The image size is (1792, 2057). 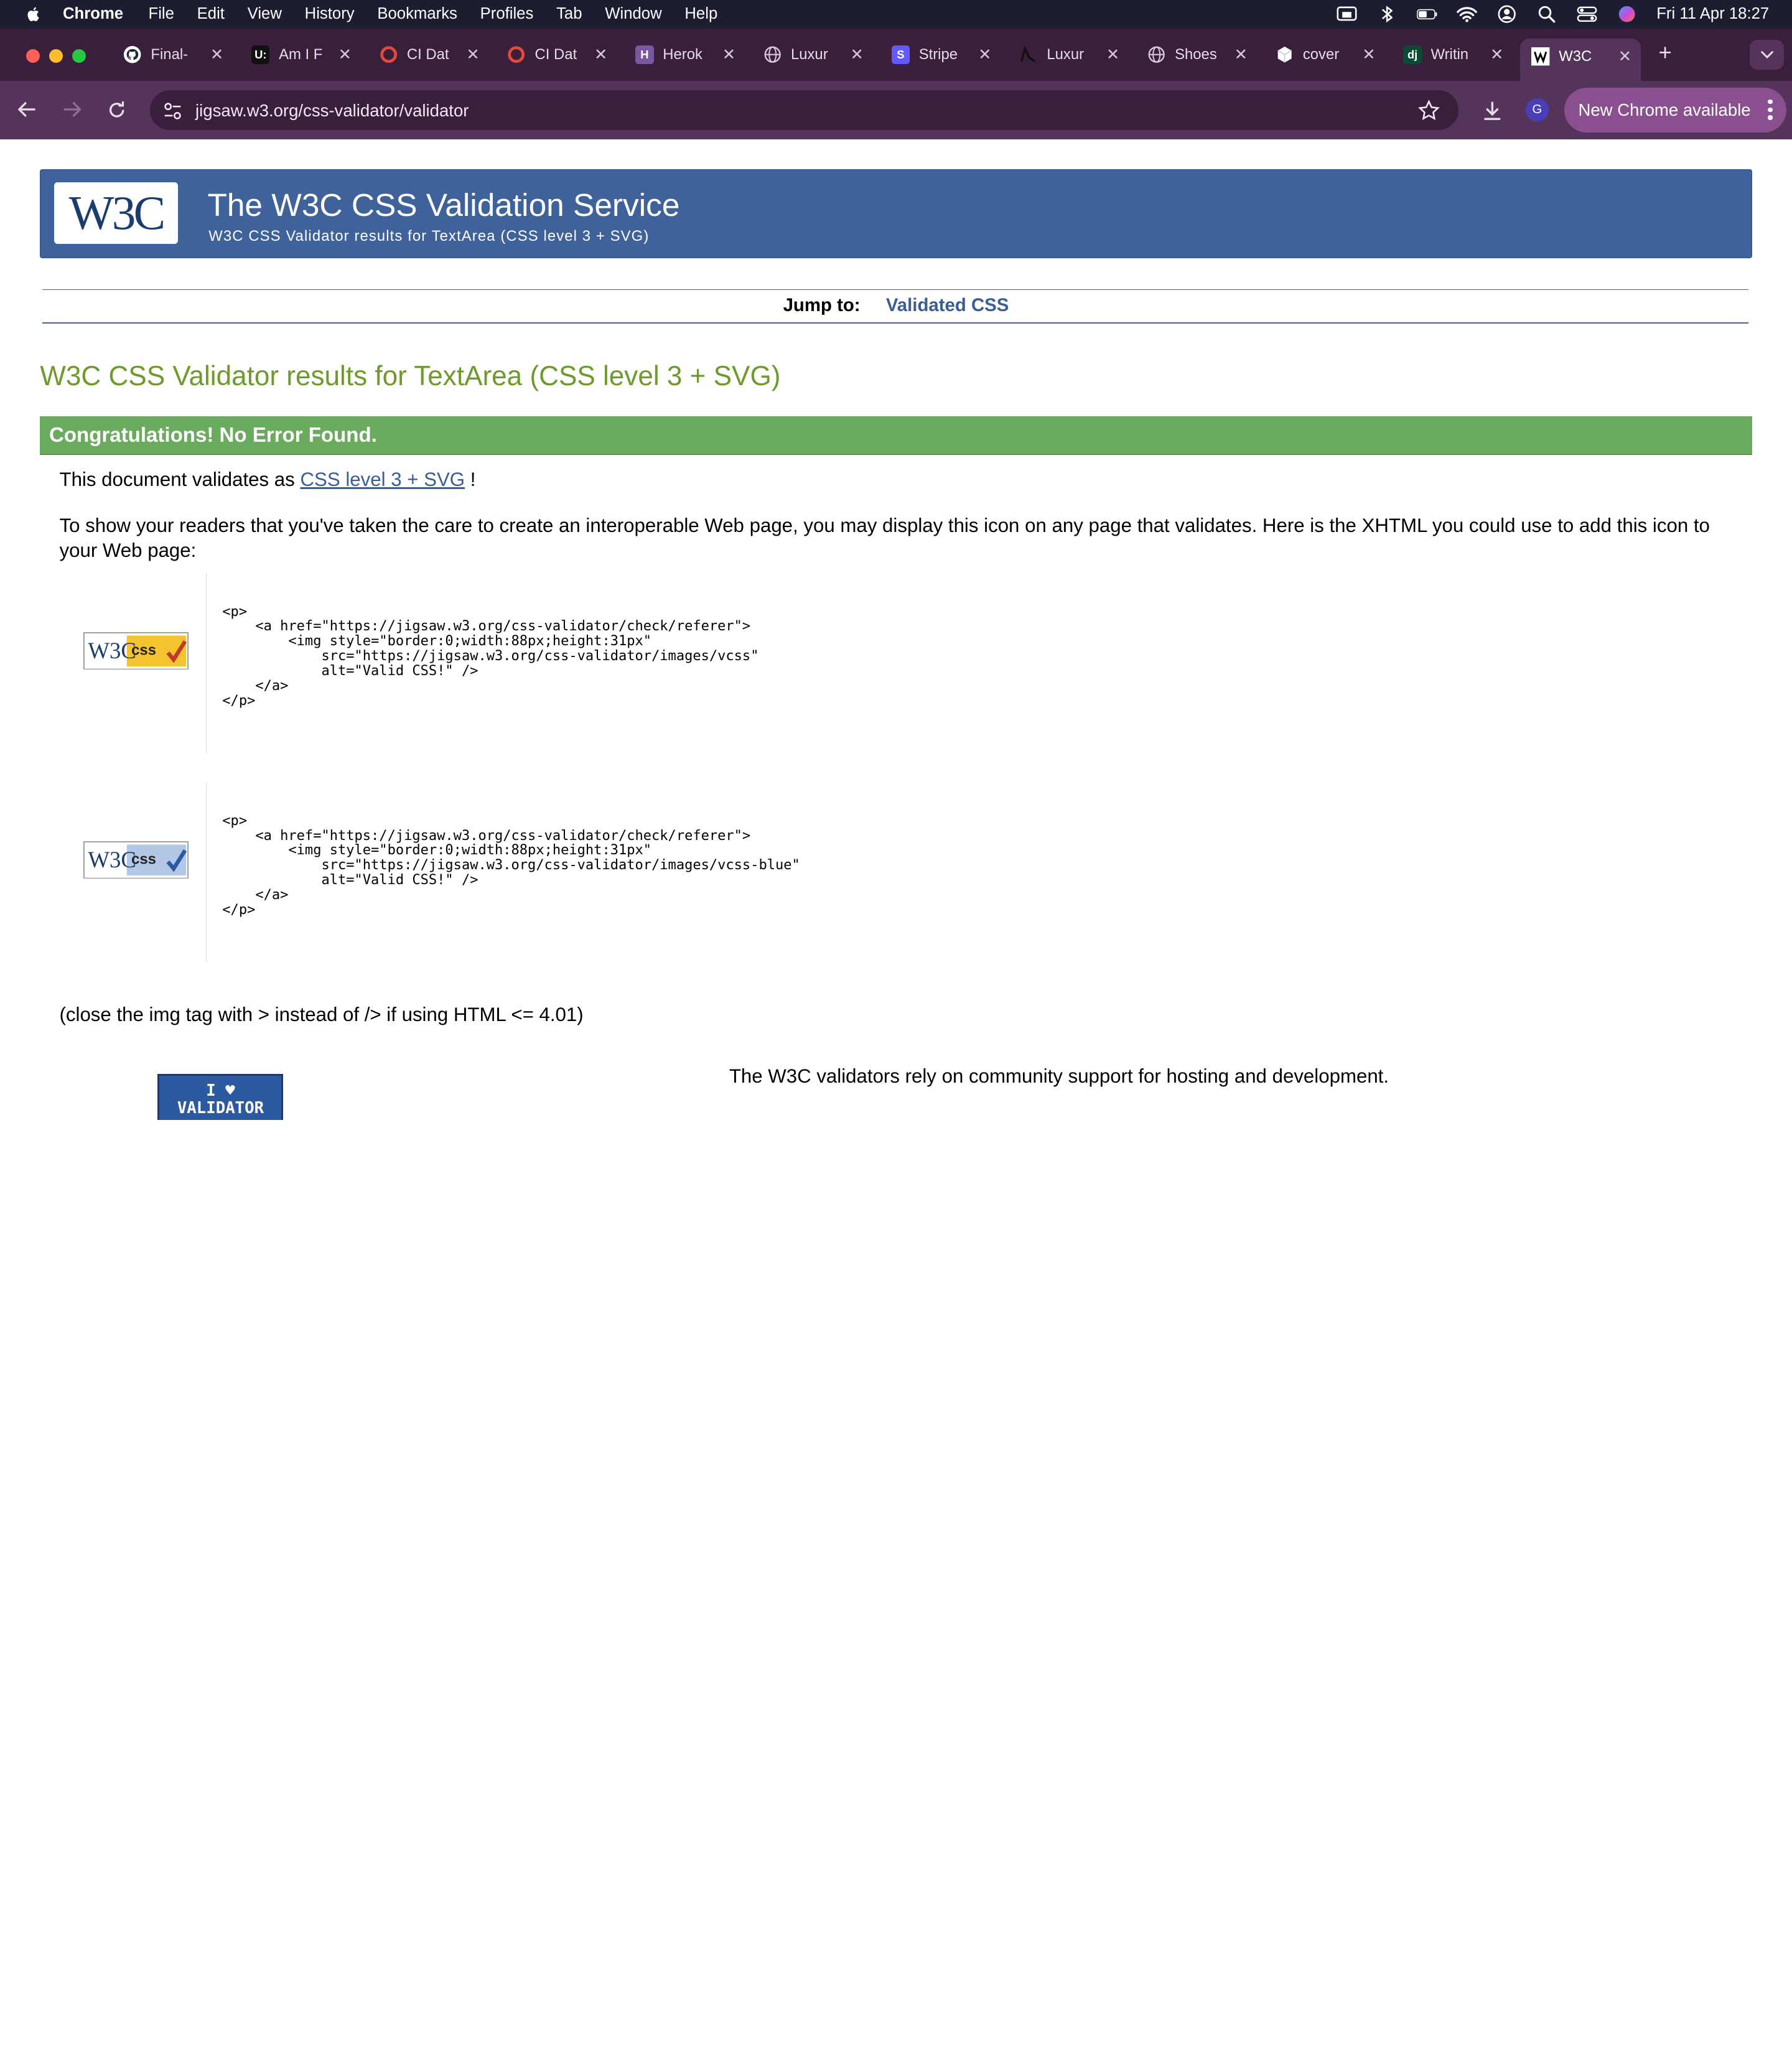 What do you see at coordinates (116, 213) in the screenshot?
I see `w3c-logo: W3C` at bounding box center [116, 213].